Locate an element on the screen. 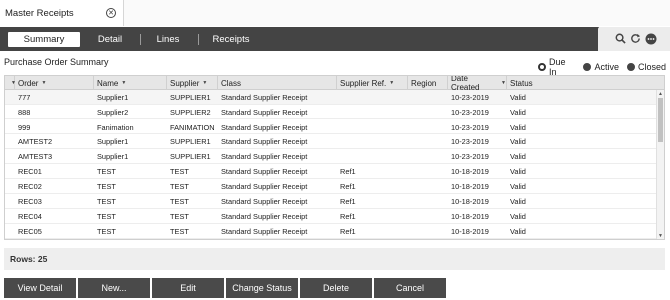 The image size is (670, 300). column-header-name: Name ▼ is located at coordinates (130, 83).